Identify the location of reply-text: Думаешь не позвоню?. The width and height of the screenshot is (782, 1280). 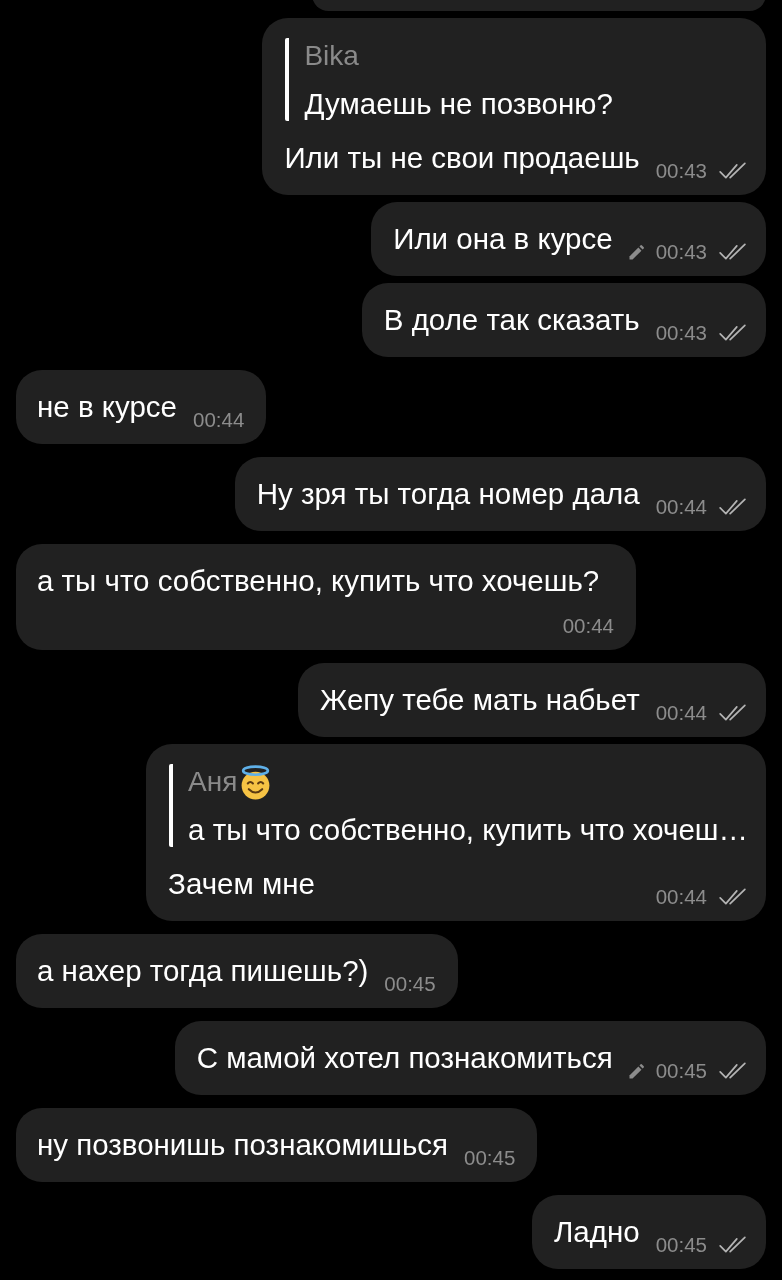
(459, 104).